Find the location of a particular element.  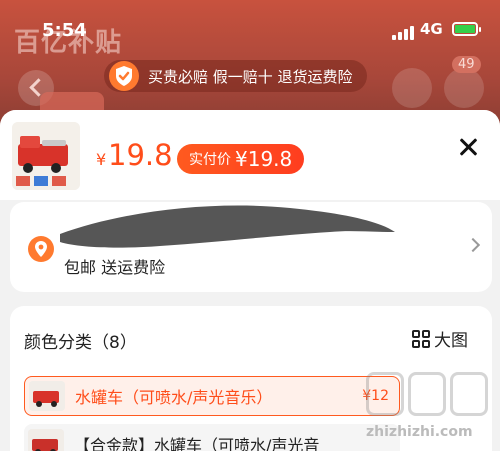

status-time: 5:54 is located at coordinates (64, 30).